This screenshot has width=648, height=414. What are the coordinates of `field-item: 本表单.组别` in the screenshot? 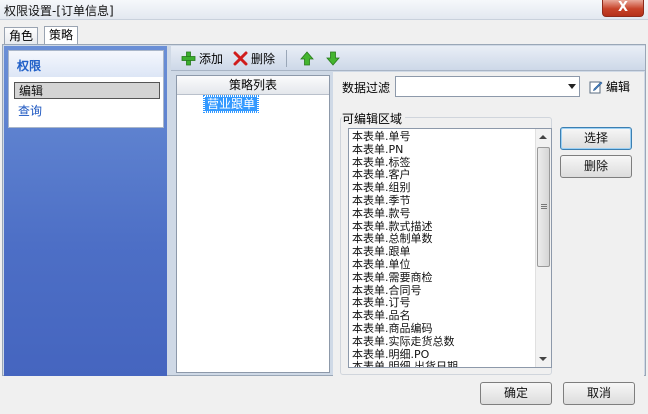 It's located at (381, 187).